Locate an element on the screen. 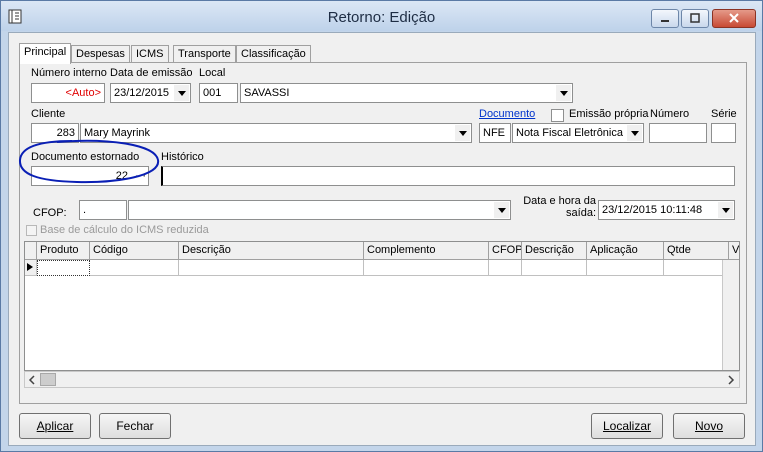 The height and width of the screenshot is (452, 763). base-calculo-label: Base de cálculo do ICMS reduzida is located at coordinates (124, 230).